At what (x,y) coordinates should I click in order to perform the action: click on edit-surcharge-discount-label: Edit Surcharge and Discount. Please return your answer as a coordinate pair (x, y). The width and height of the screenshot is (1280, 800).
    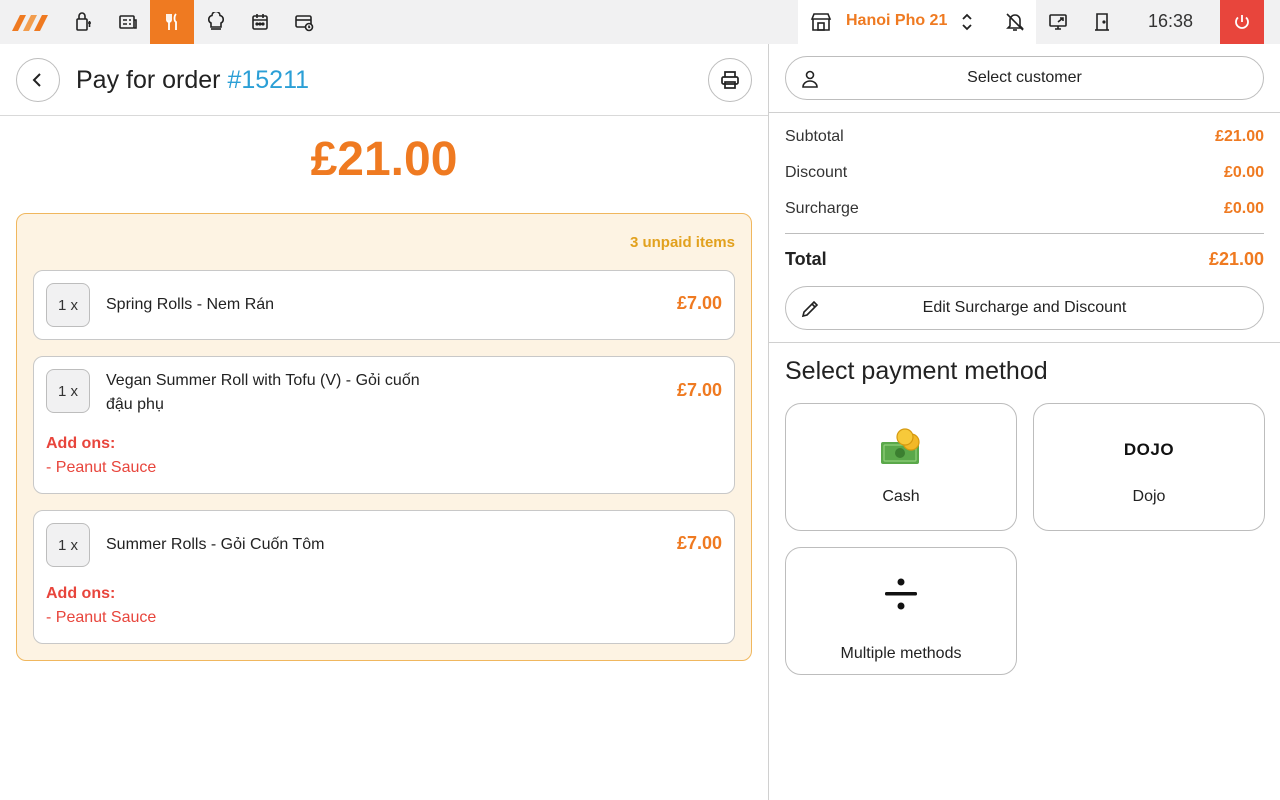
    Looking at the image, I should click on (1024, 307).